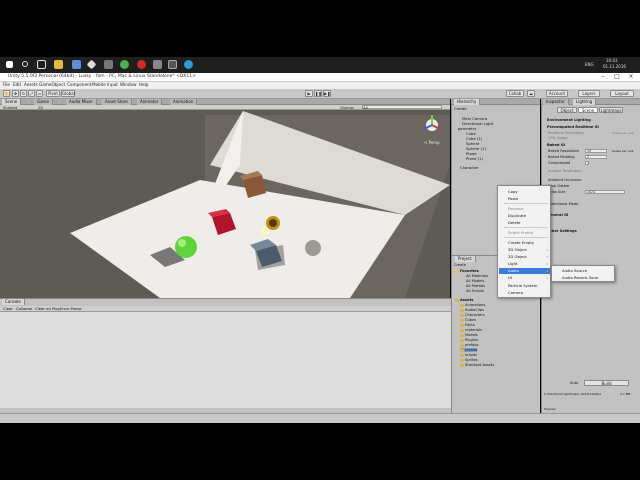 This screenshot has height=480, width=640. What do you see at coordinates (475, 291) in the screenshot?
I see `favorite-item: All Scripts` at bounding box center [475, 291].